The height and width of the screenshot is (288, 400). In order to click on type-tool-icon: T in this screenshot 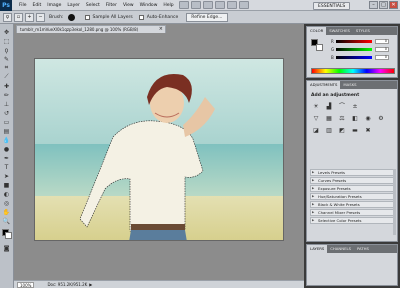, I will do `click(6, 167)`.